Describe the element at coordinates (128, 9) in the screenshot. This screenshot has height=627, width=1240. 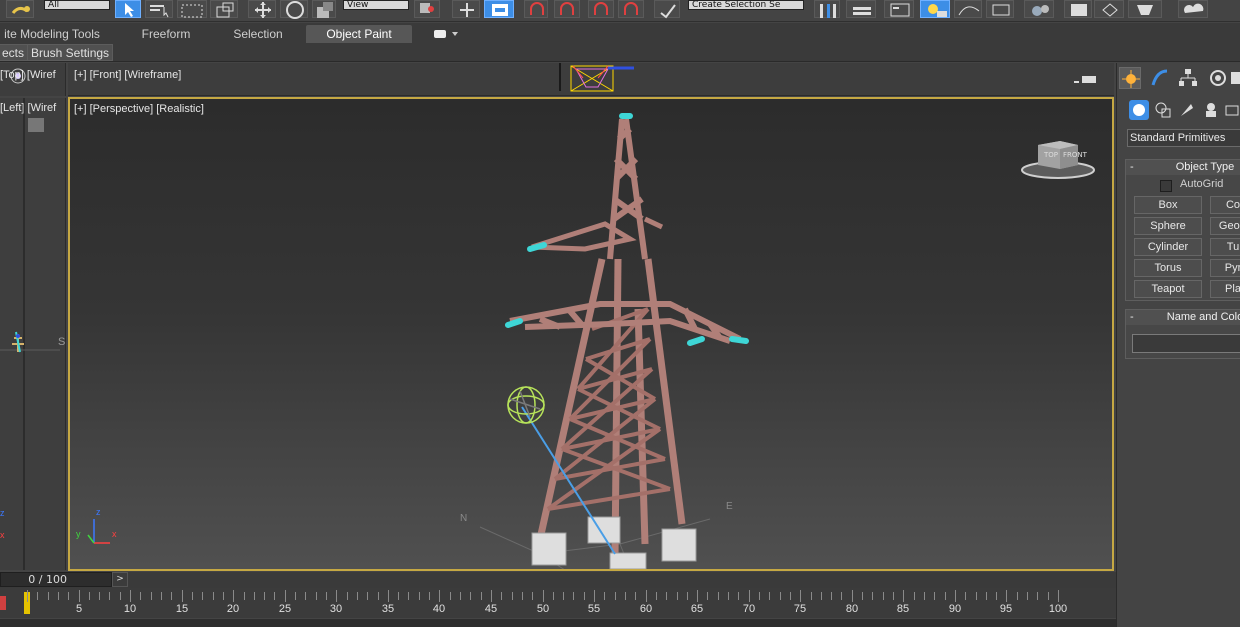
I see `select-object-icon` at that location.